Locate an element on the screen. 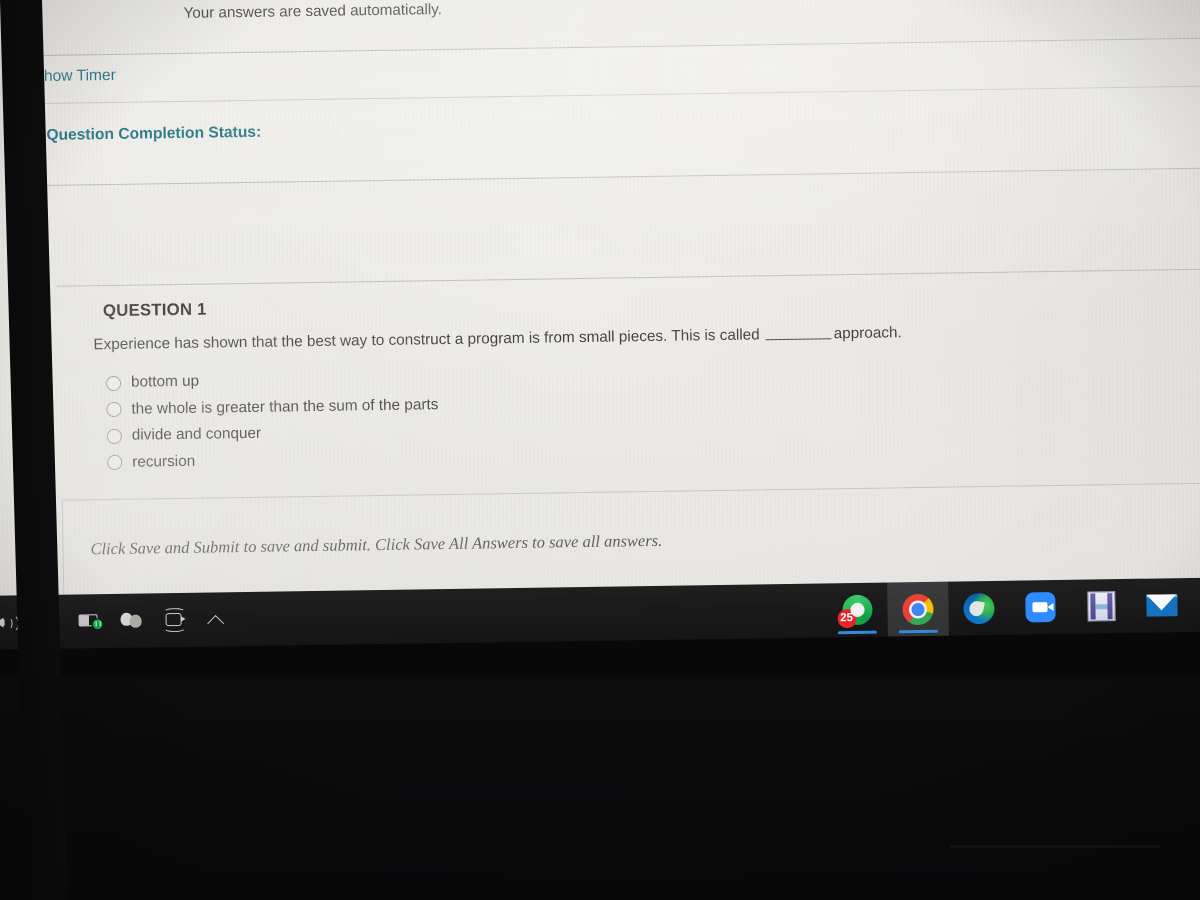 The height and width of the screenshot is (900, 1200). notification-badge: 25 is located at coordinates (846, 618).